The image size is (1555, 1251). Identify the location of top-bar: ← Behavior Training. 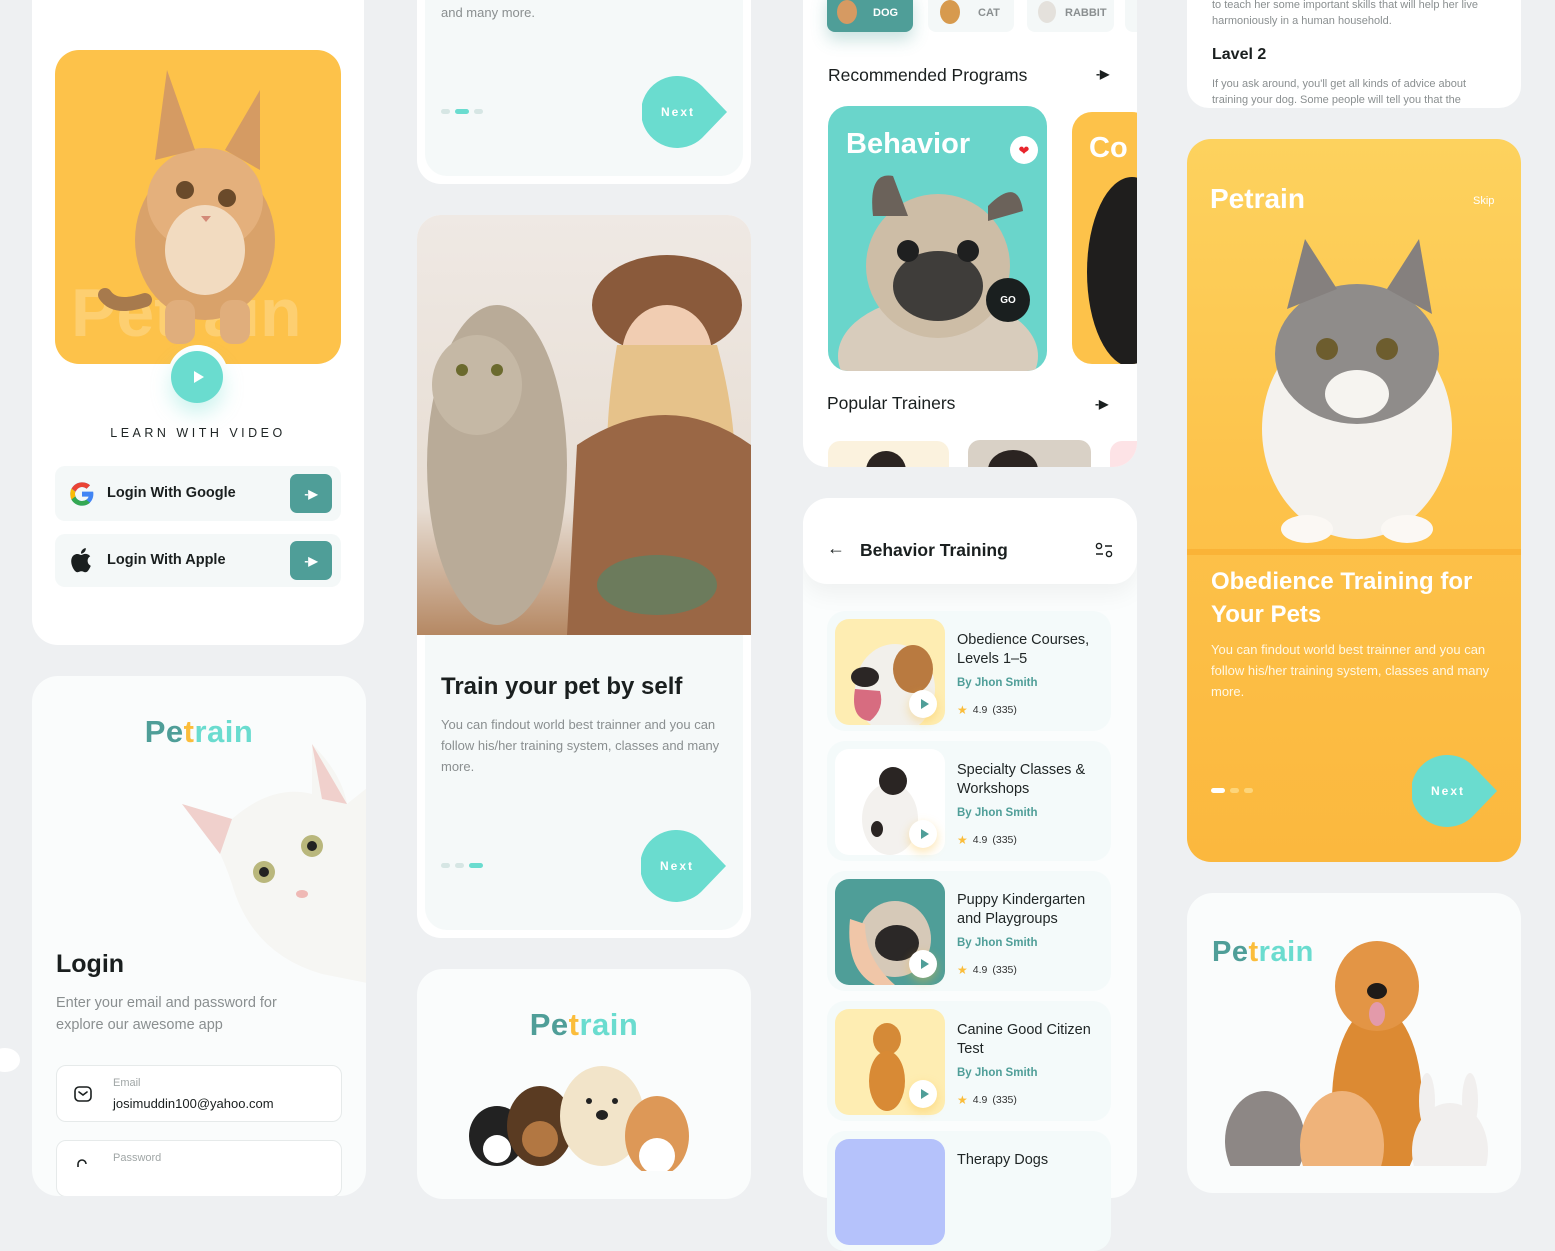
(970, 541).